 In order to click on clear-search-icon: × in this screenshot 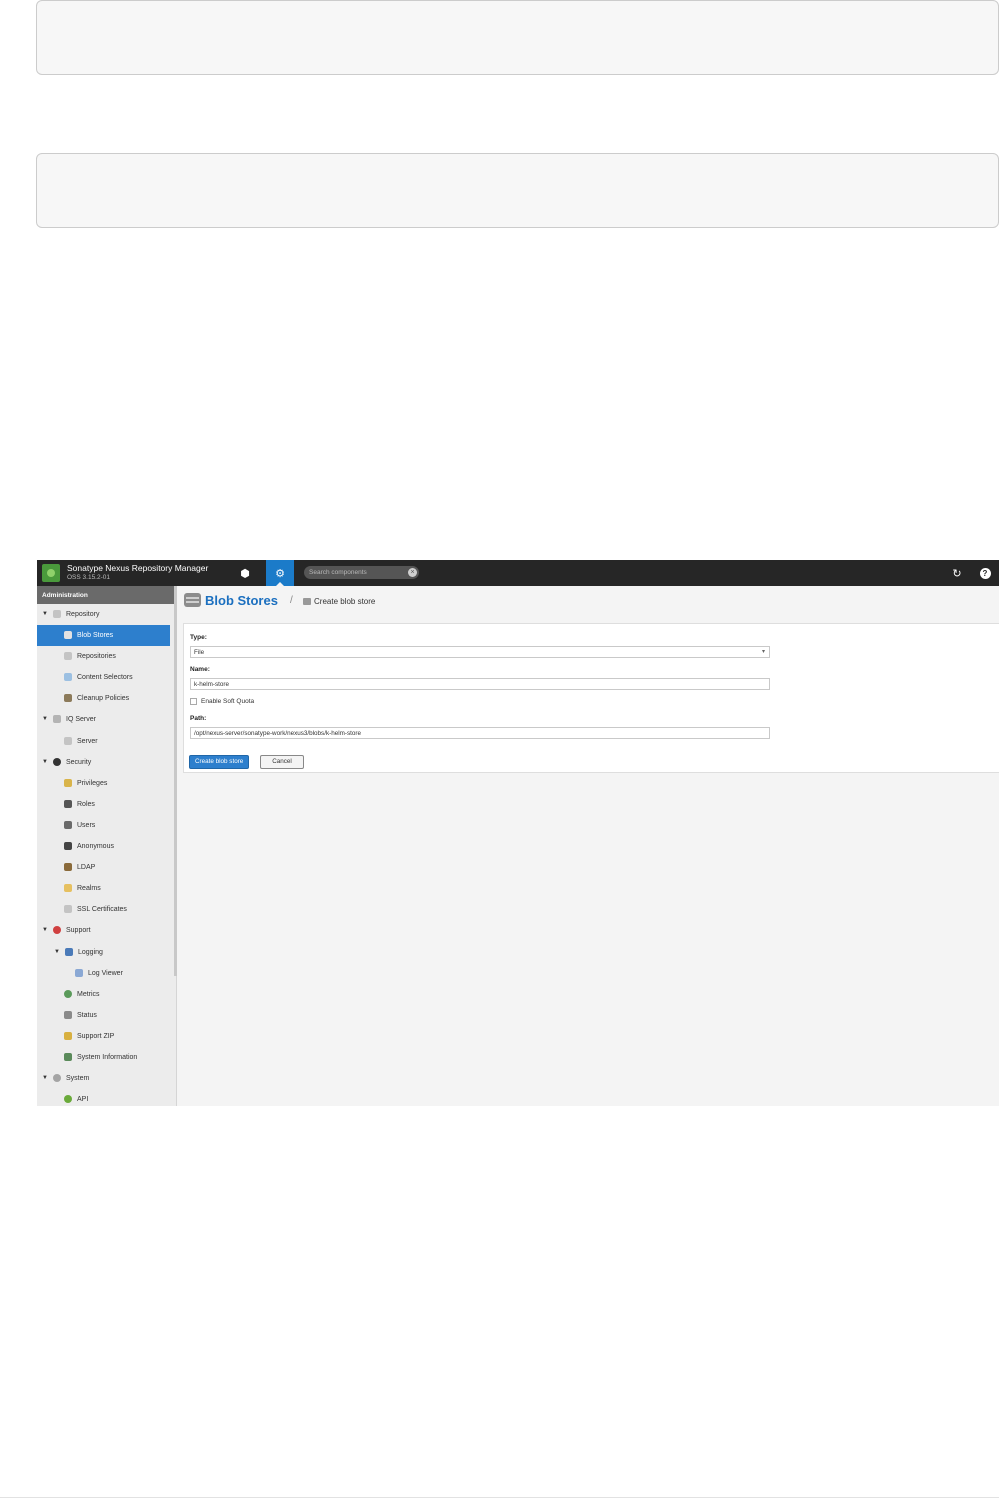, I will do `click(412, 572)`.